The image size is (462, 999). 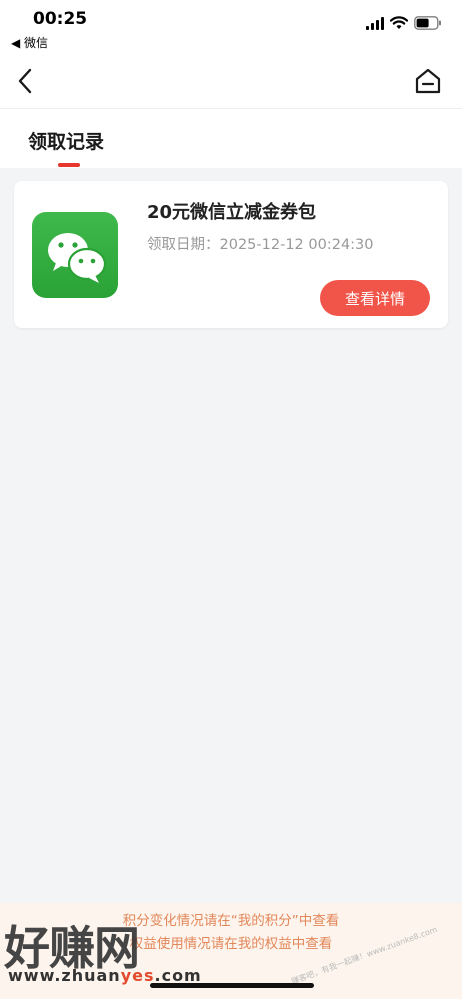 What do you see at coordinates (66, 140) in the screenshot?
I see `tab-records: 领取记录` at bounding box center [66, 140].